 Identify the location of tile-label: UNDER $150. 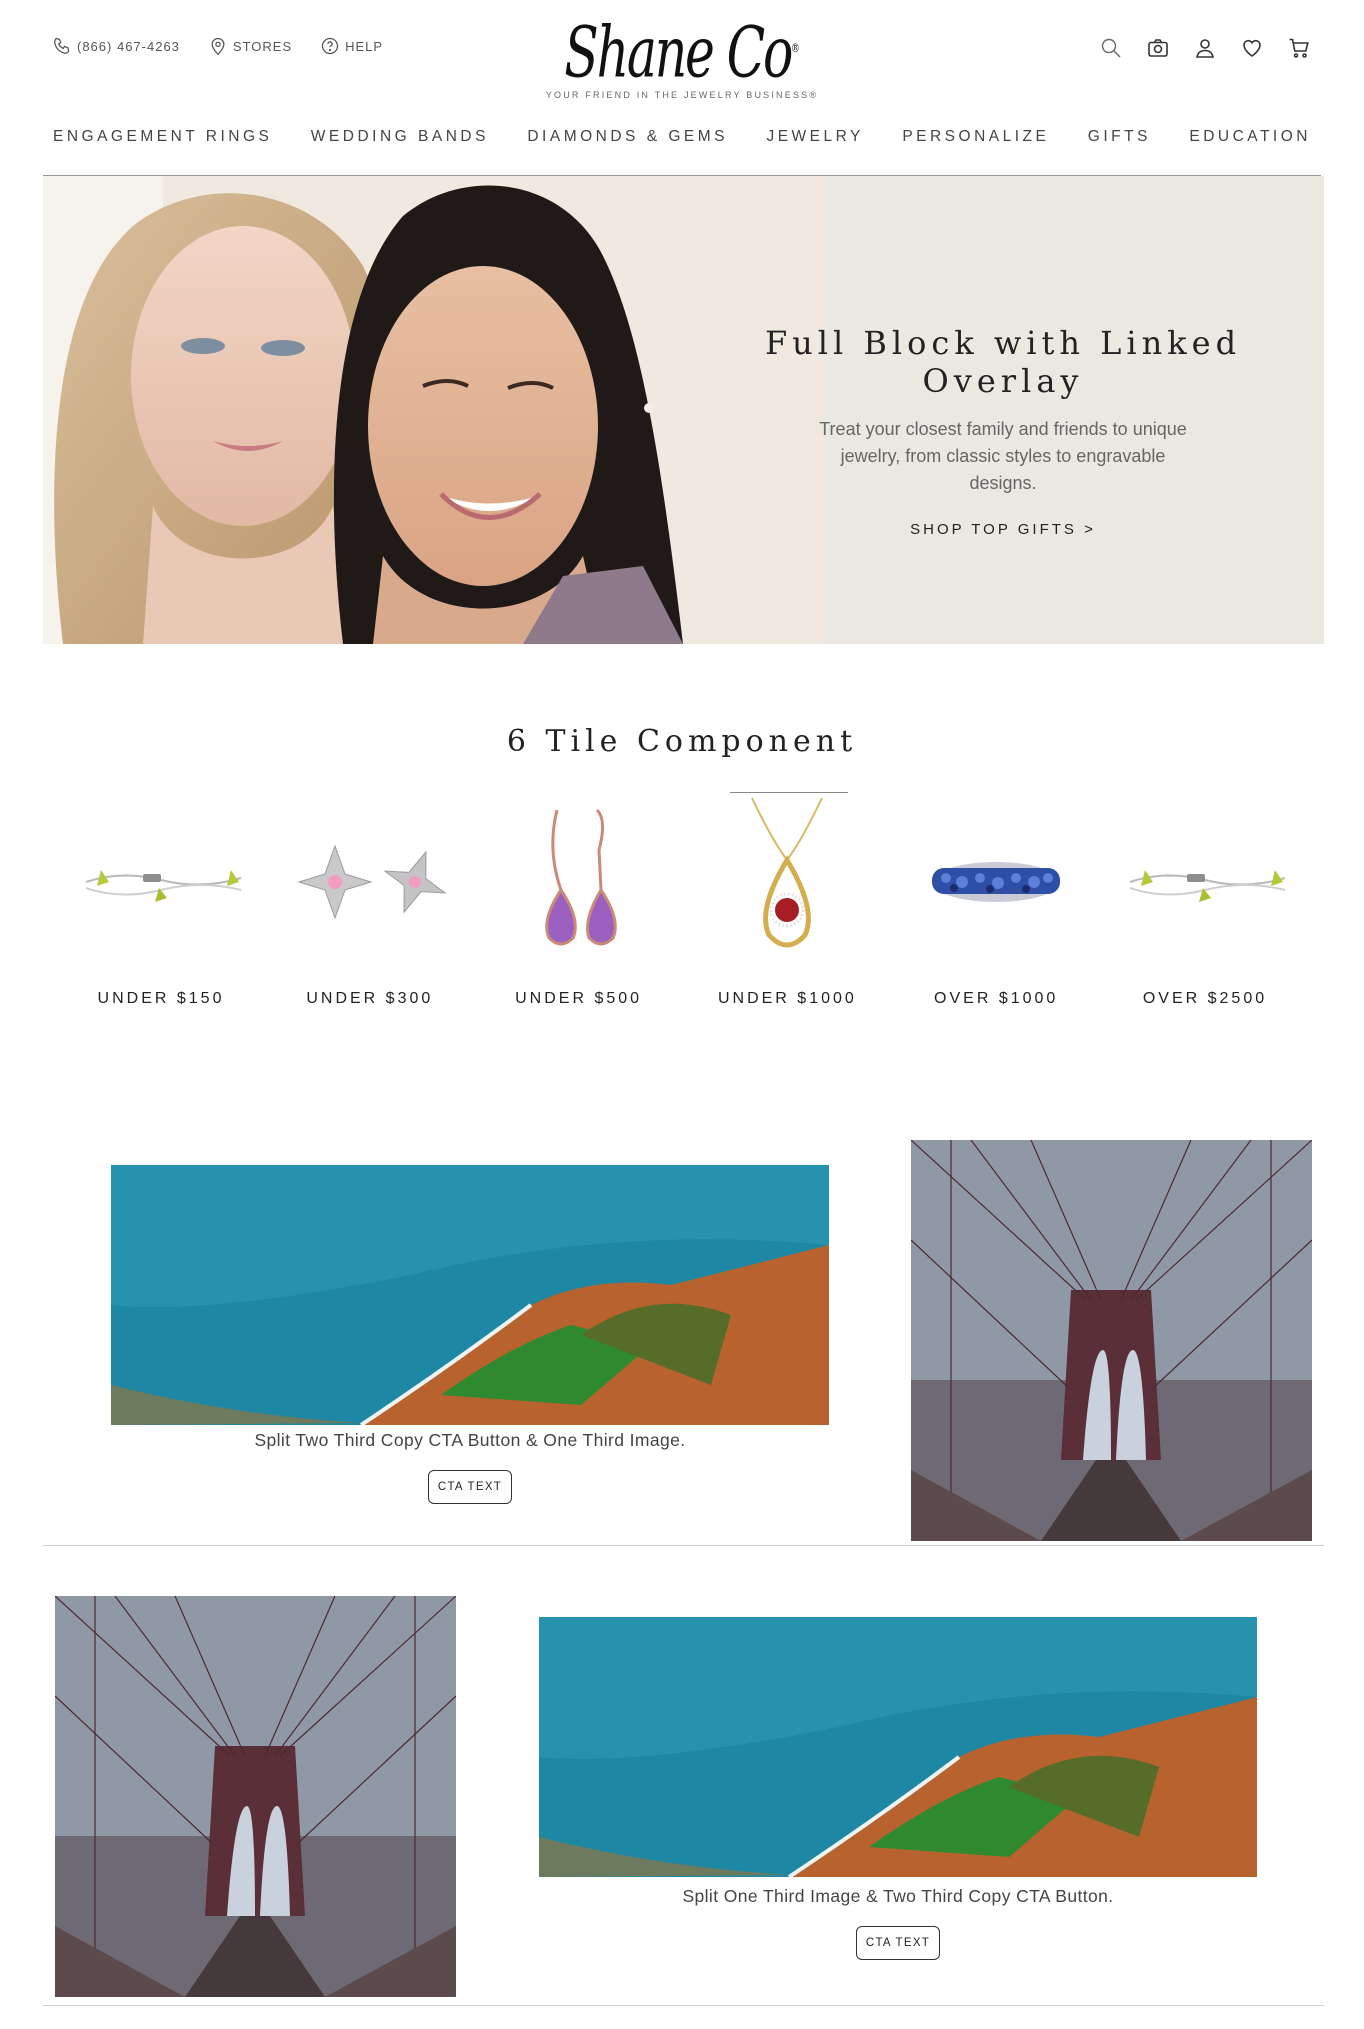
(161, 998).